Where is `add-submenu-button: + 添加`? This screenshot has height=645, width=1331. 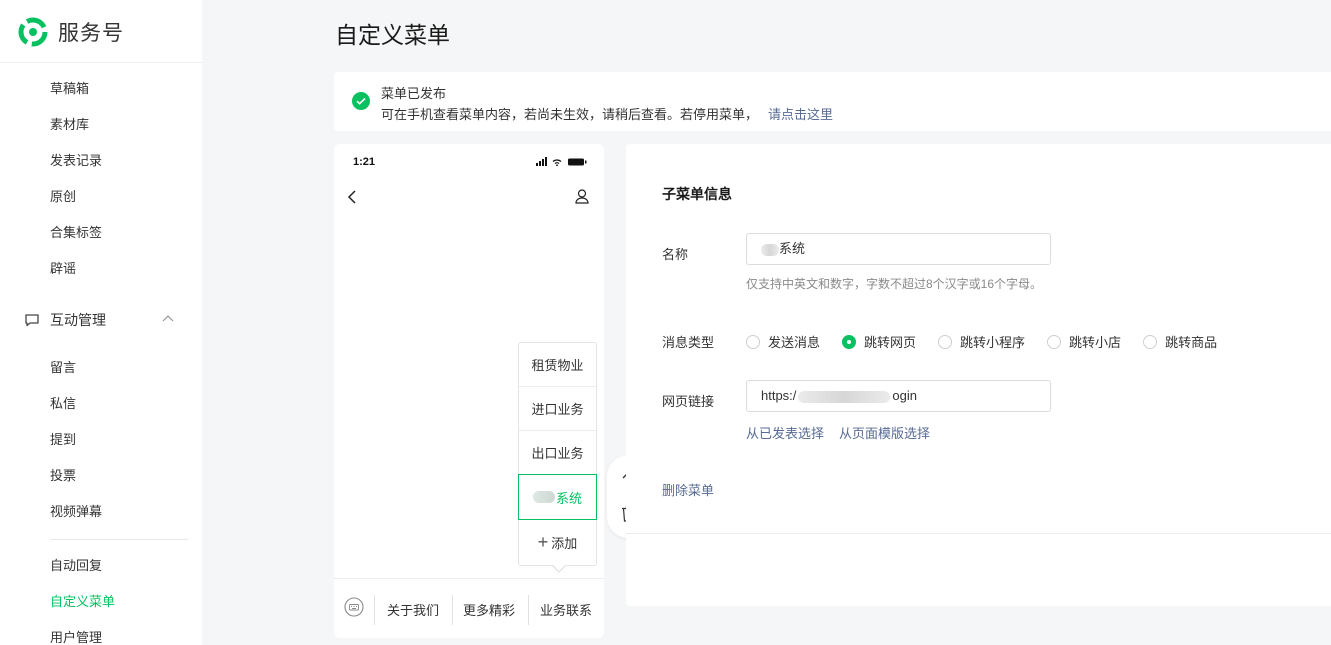 add-submenu-button: + 添加 is located at coordinates (557, 542).